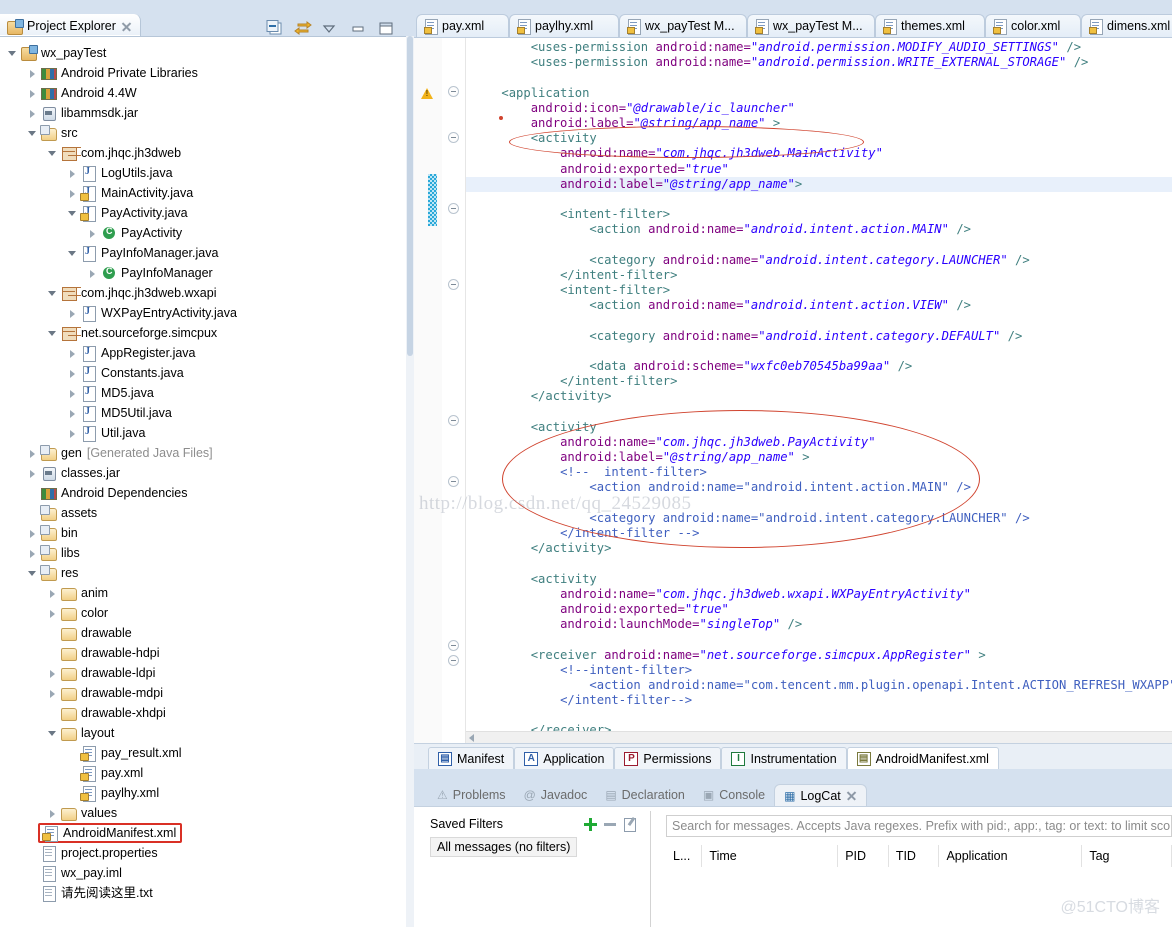 The width and height of the screenshot is (1172, 927). I want to click on tree-item: values, so click(203, 813).